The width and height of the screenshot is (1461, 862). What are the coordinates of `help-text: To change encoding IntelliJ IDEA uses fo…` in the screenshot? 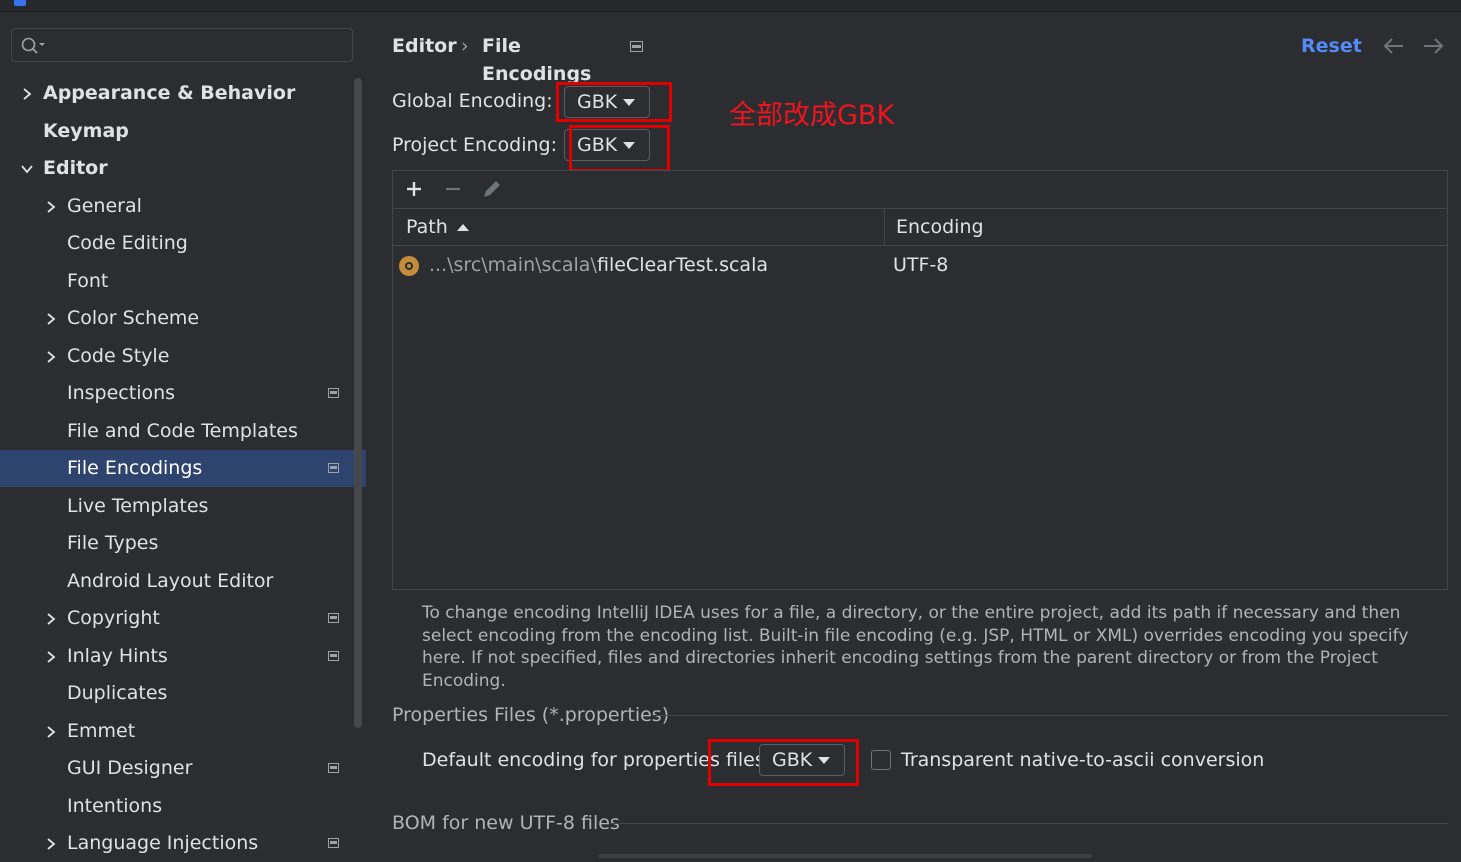 It's located at (915, 647).